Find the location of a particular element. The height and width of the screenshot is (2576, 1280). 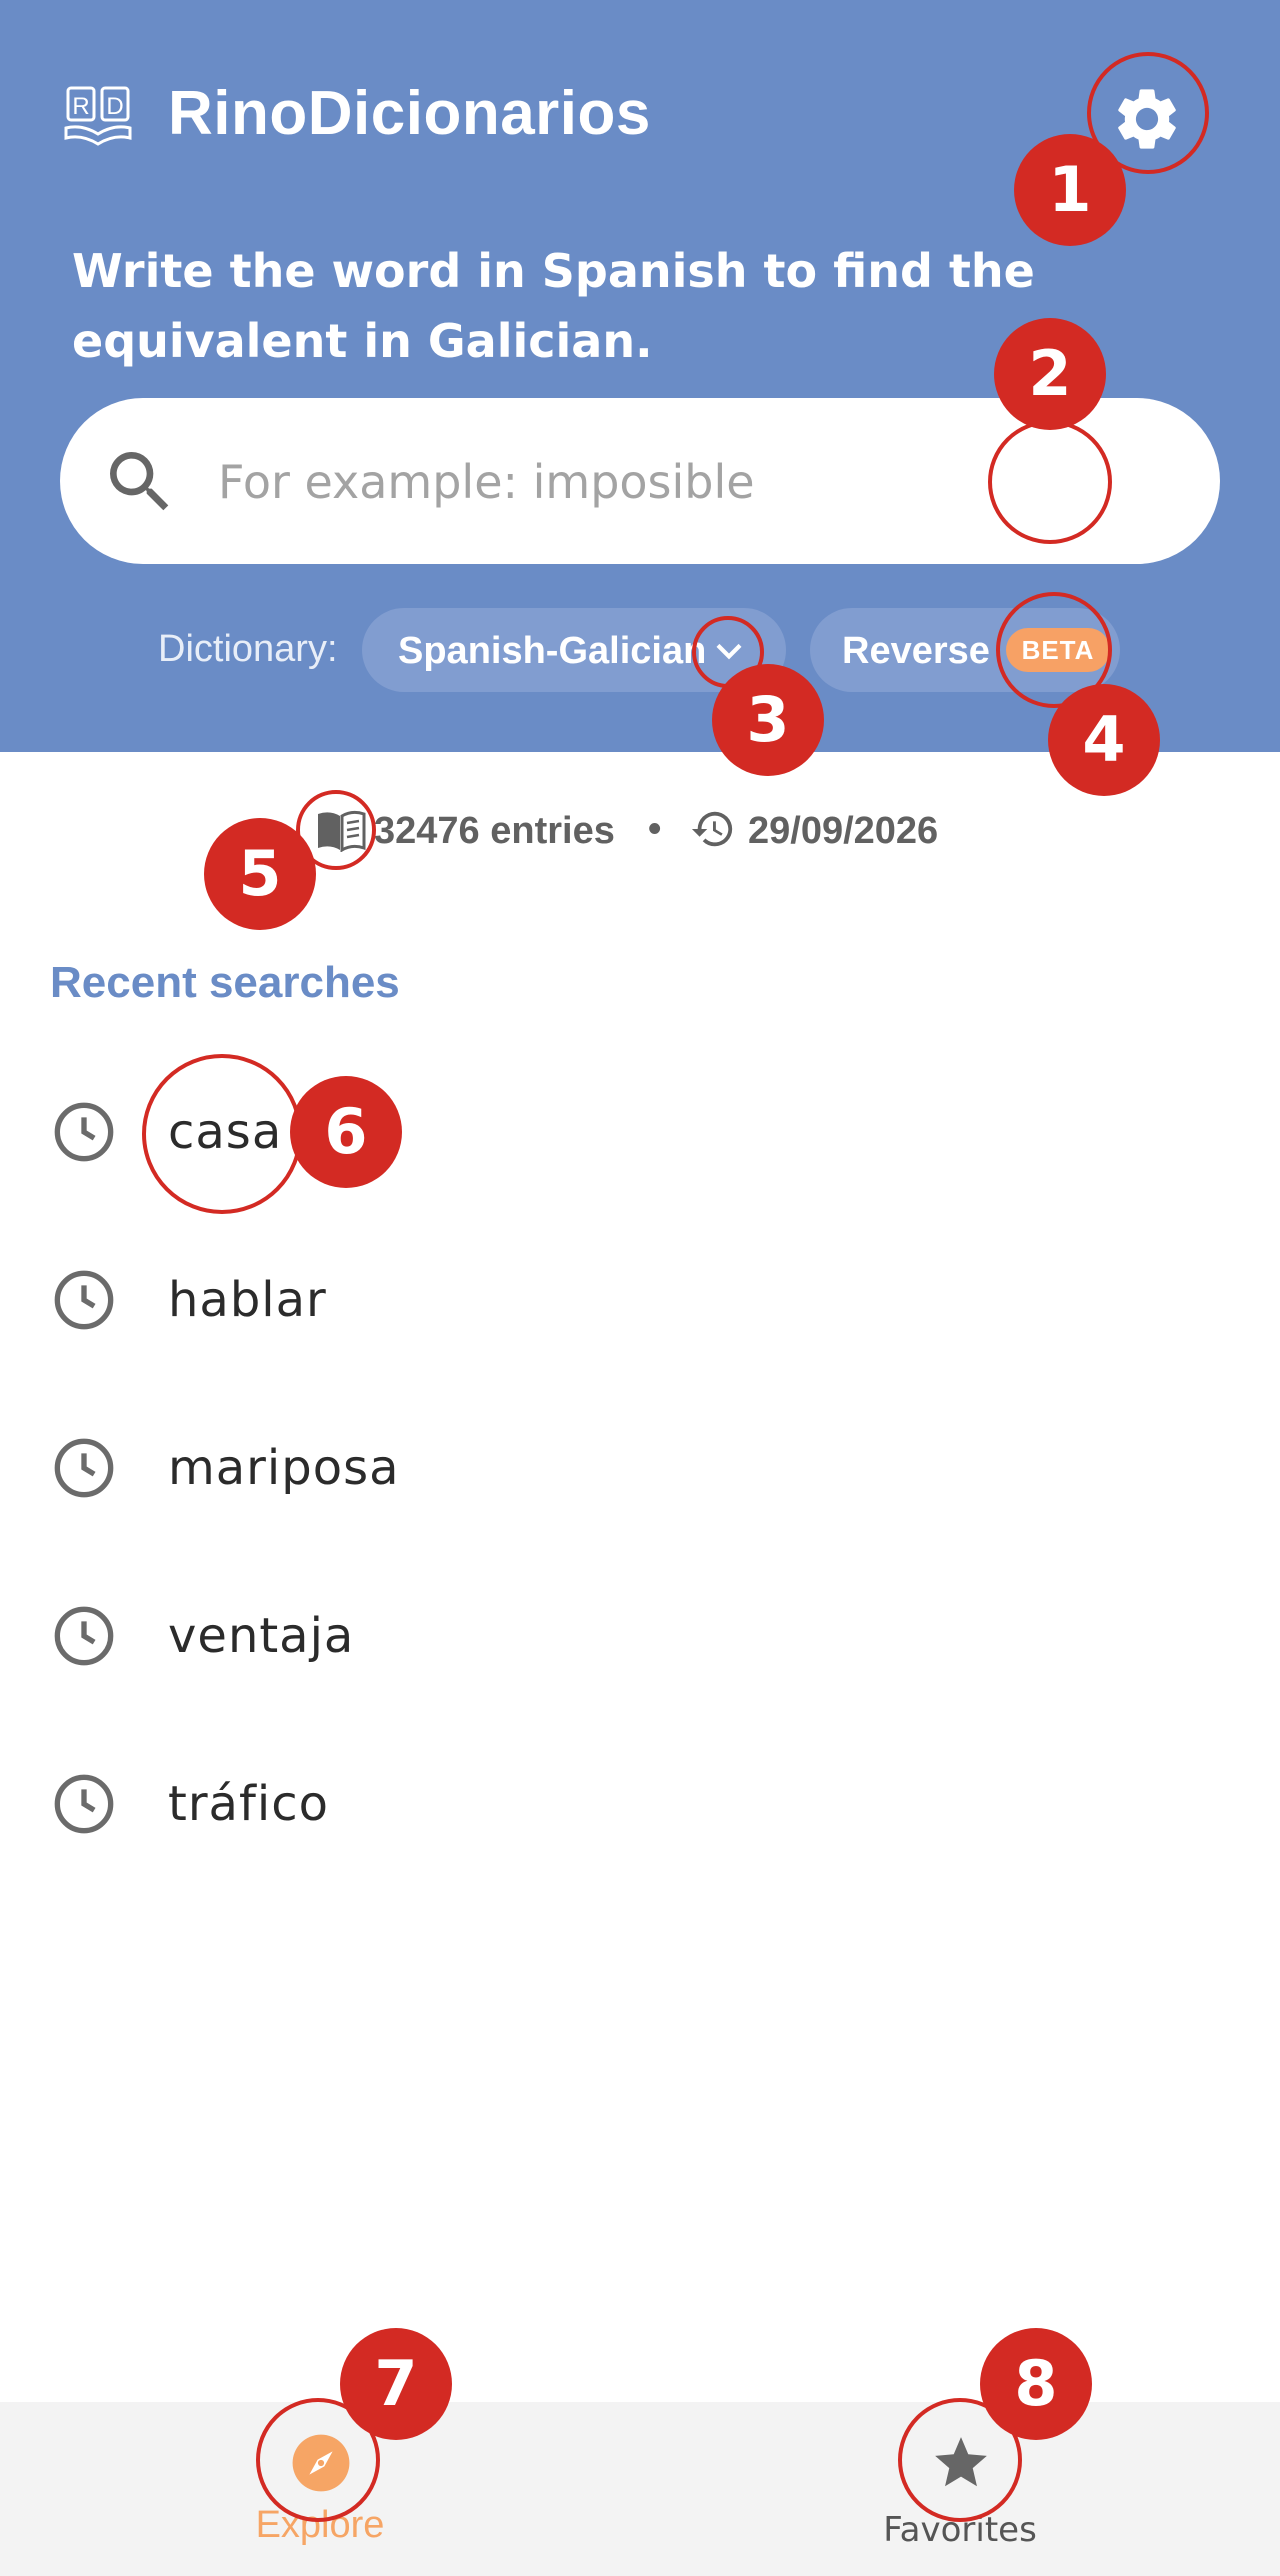

annotation-badge: 3 is located at coordinates (768, 720).